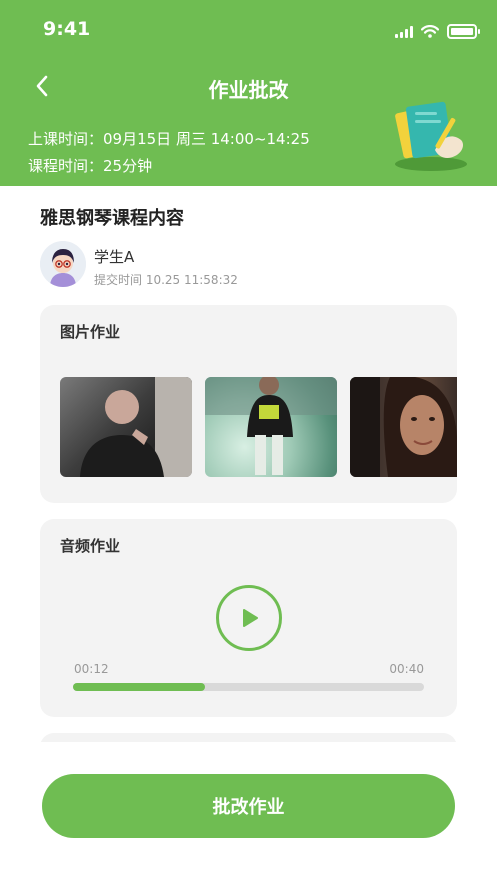 The width and height of the screenshot is (497, 883). What do you see at coordinates (248, 806) in the screenshot?
I see `grade-homework-button: 批改作业` at bounding box center [248, 806].